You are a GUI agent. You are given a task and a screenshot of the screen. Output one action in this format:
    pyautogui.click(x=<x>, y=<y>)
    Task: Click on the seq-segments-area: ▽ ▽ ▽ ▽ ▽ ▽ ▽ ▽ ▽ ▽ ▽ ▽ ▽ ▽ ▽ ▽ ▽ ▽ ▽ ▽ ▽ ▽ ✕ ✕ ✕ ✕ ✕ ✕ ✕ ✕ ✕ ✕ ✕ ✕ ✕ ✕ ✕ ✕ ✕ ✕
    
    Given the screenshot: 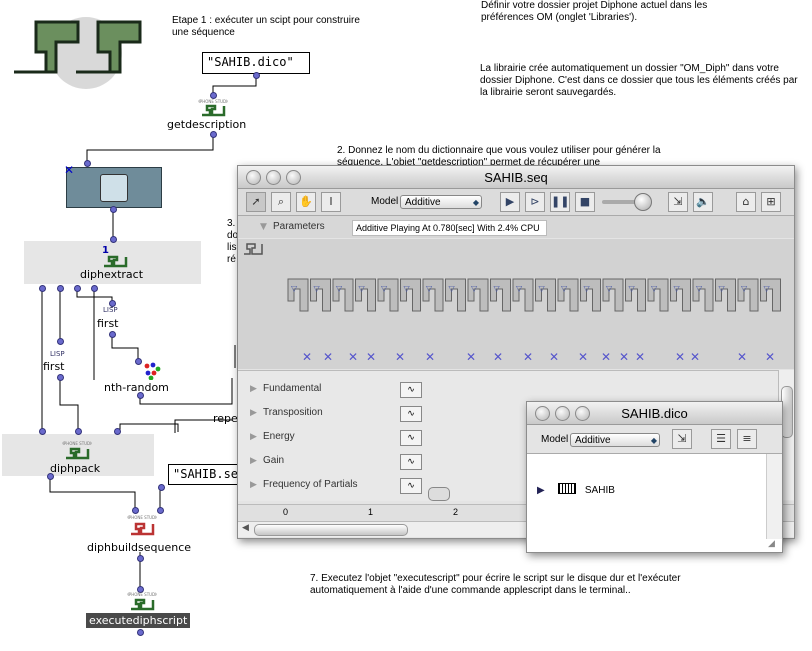 What is the action you would take?
    pyautogui.click(x=516, y=304)
    